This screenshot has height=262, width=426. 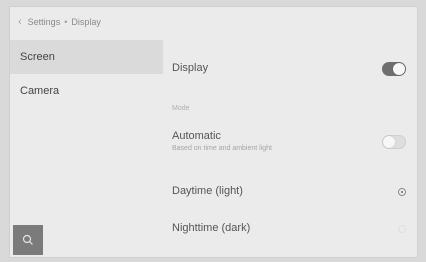 What do you see at coordinates (291, 229) in the screenshot?
I see `nighttime-option: Nighttime (dark)` at bounding box center [291, 229].